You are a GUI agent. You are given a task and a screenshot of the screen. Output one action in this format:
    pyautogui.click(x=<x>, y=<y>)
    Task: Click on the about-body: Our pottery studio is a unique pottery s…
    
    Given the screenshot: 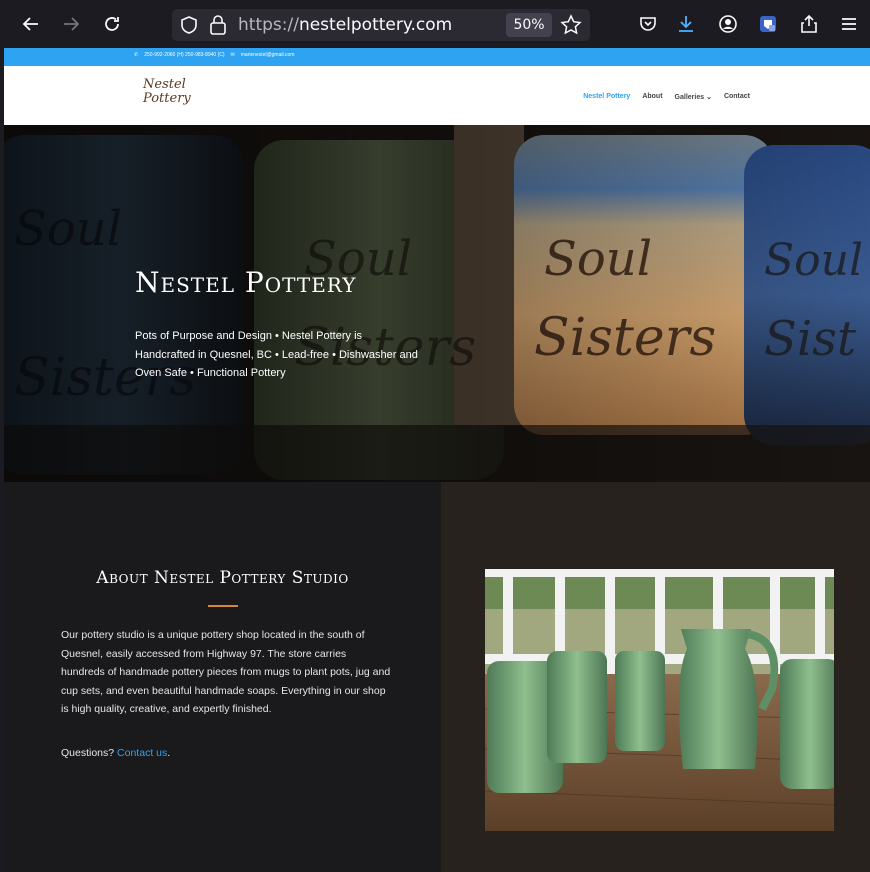 What is the action you would take?
    pyautogui.click(x=226, y=672)
    